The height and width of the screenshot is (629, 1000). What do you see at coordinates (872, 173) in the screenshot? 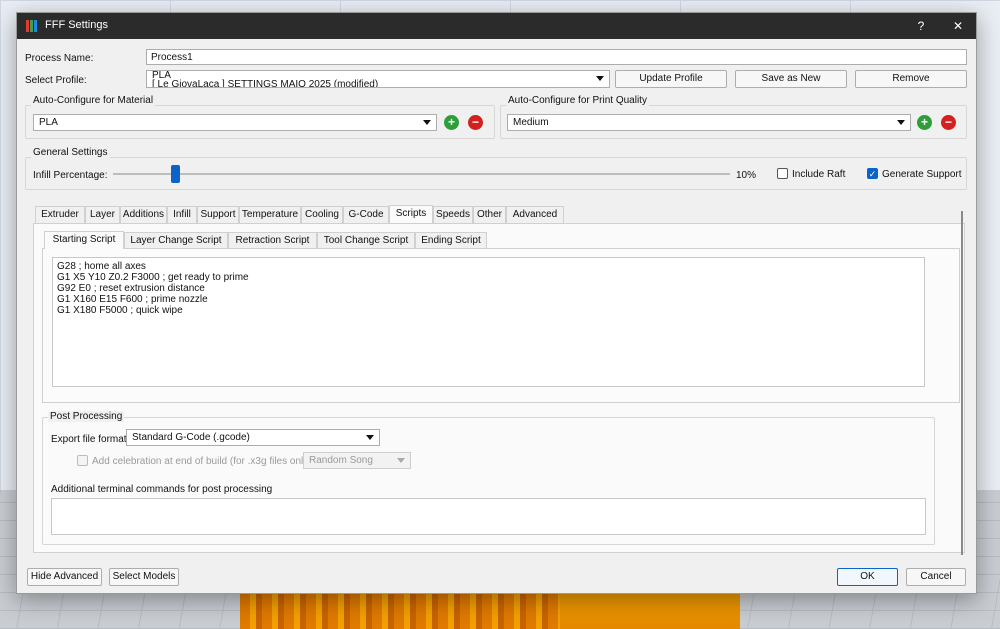
I see `generate-support-checkbox: ✓` at bounding box center [872, 173].